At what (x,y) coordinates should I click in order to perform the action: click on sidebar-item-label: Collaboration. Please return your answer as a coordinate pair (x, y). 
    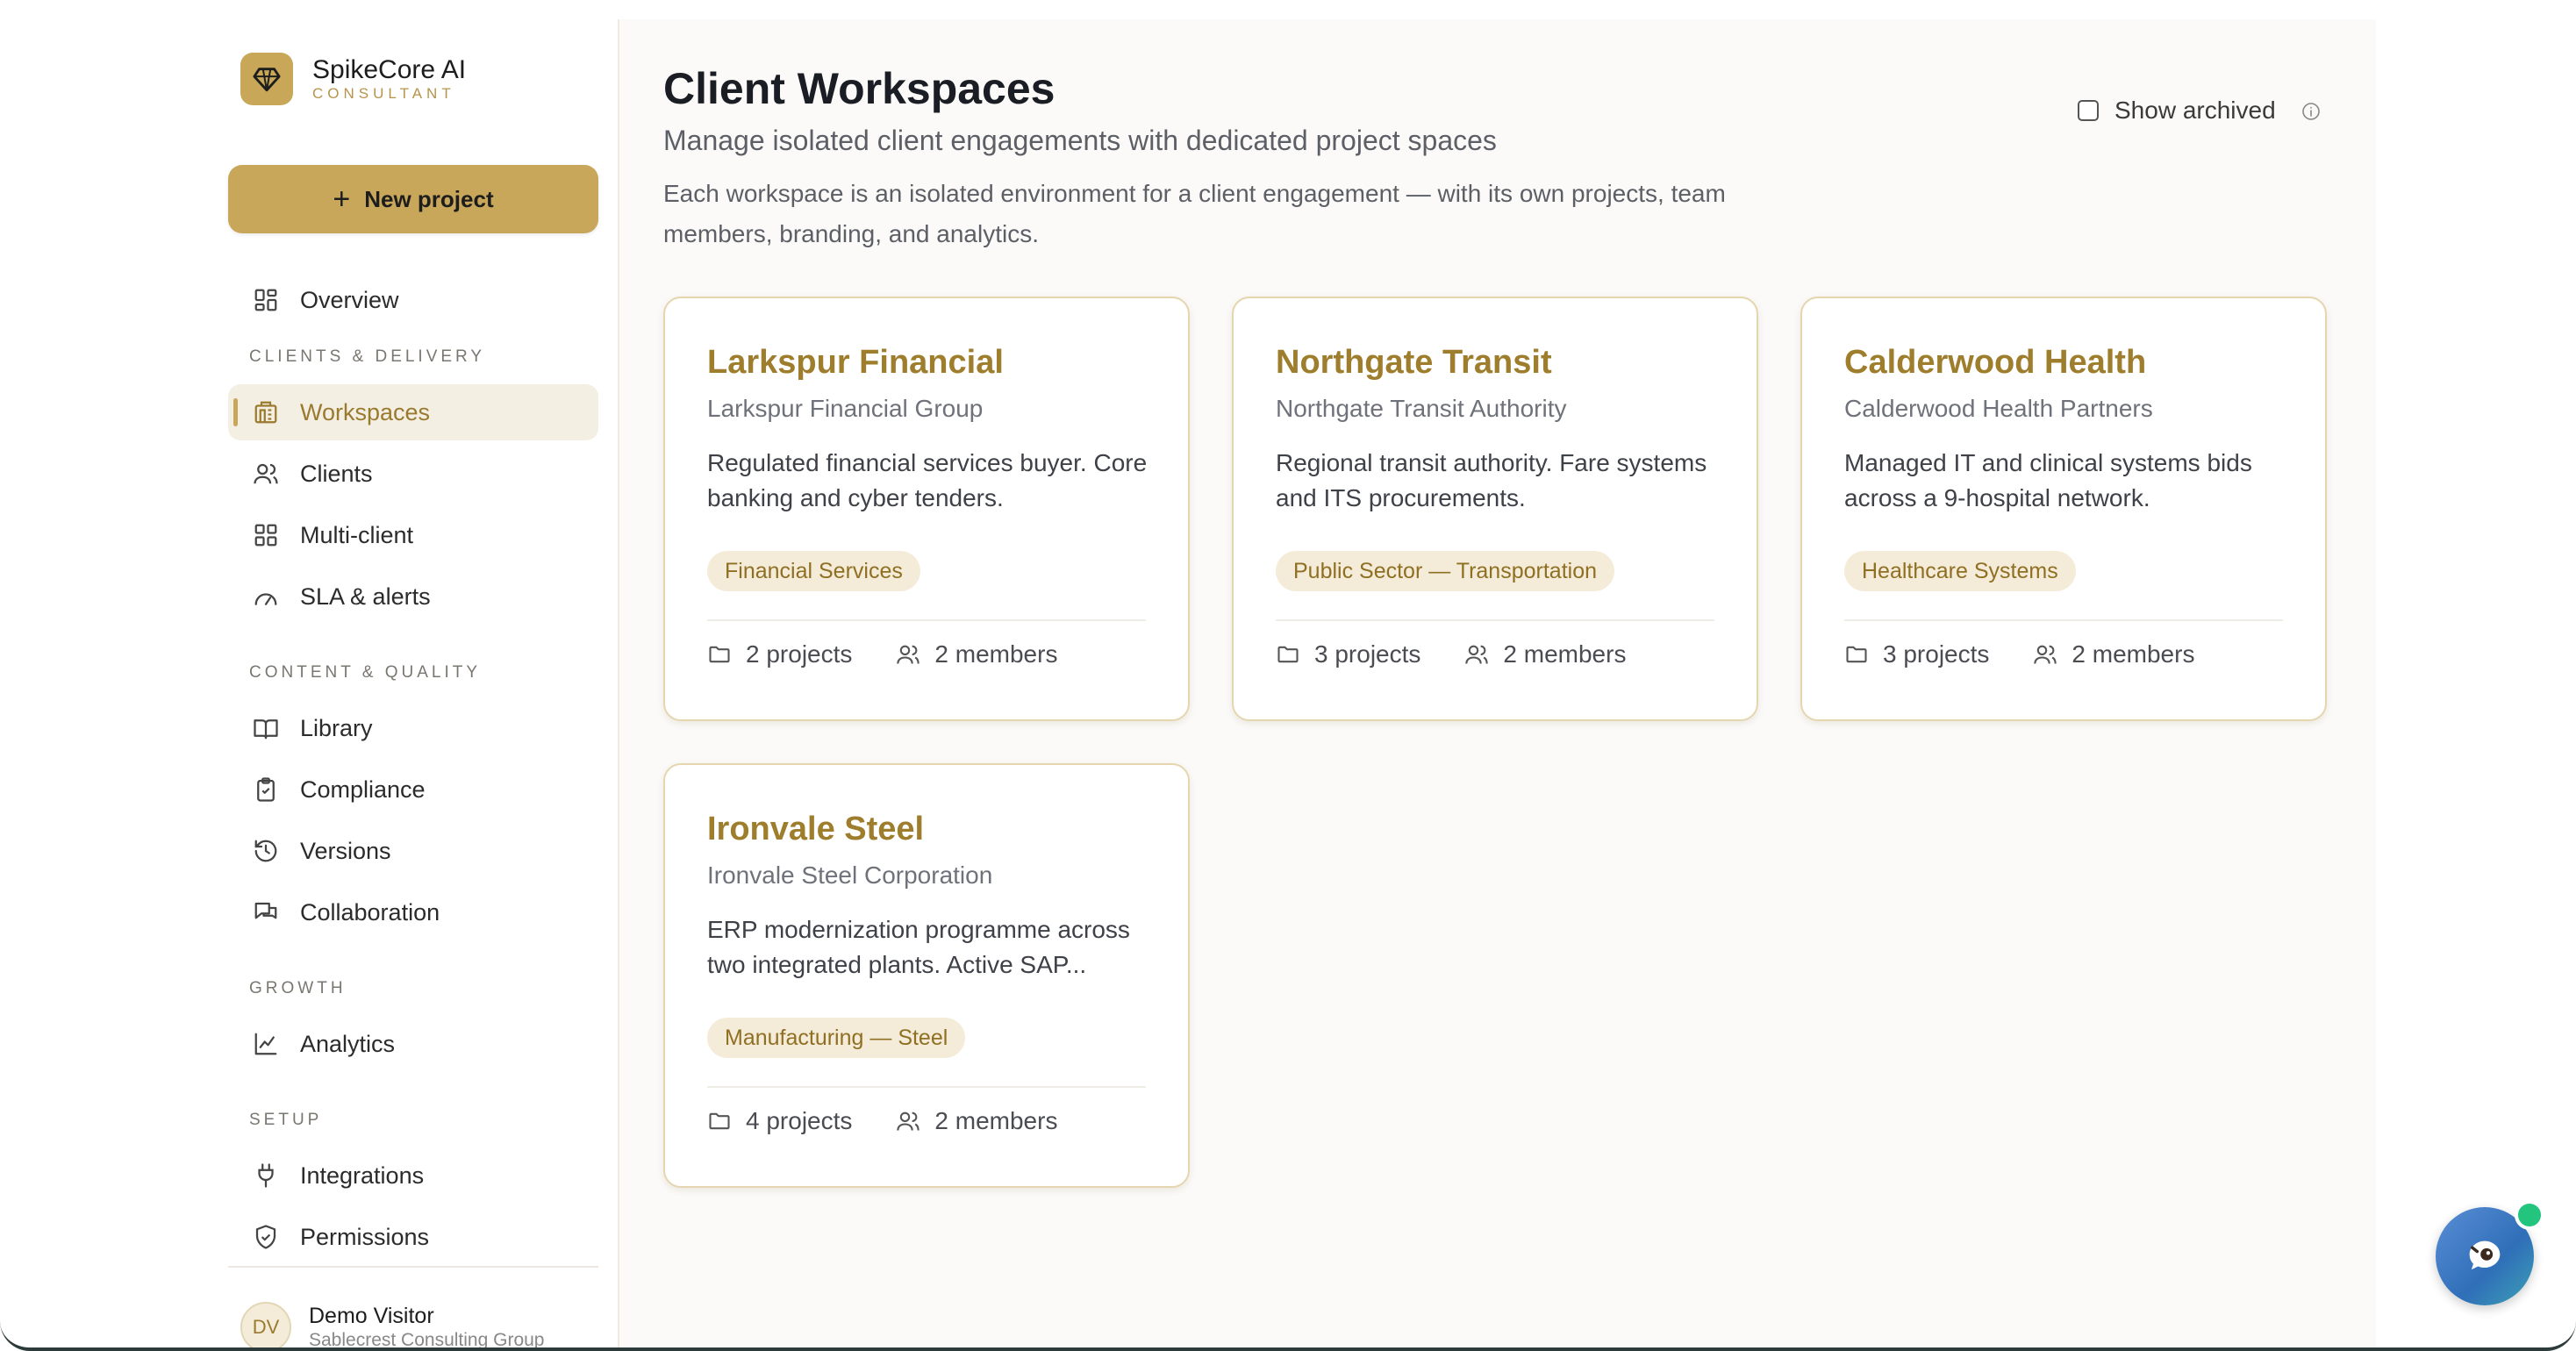
    Looking at the image, I should click on (370, 912).